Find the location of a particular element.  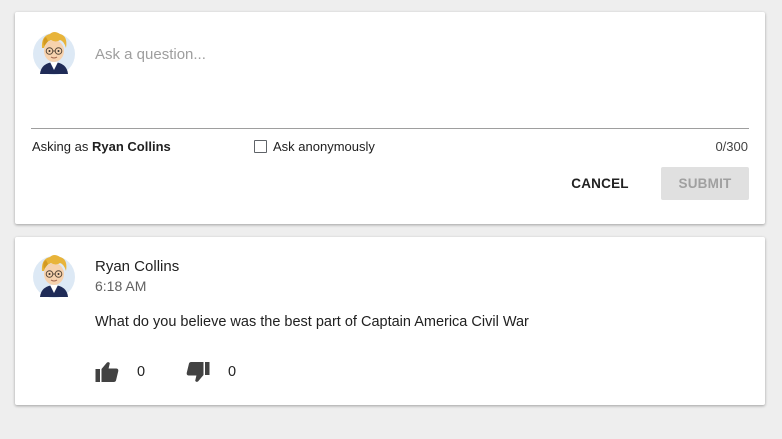

ask-anonymously-label: Ask anonymously is located at coordinates (324, 146).